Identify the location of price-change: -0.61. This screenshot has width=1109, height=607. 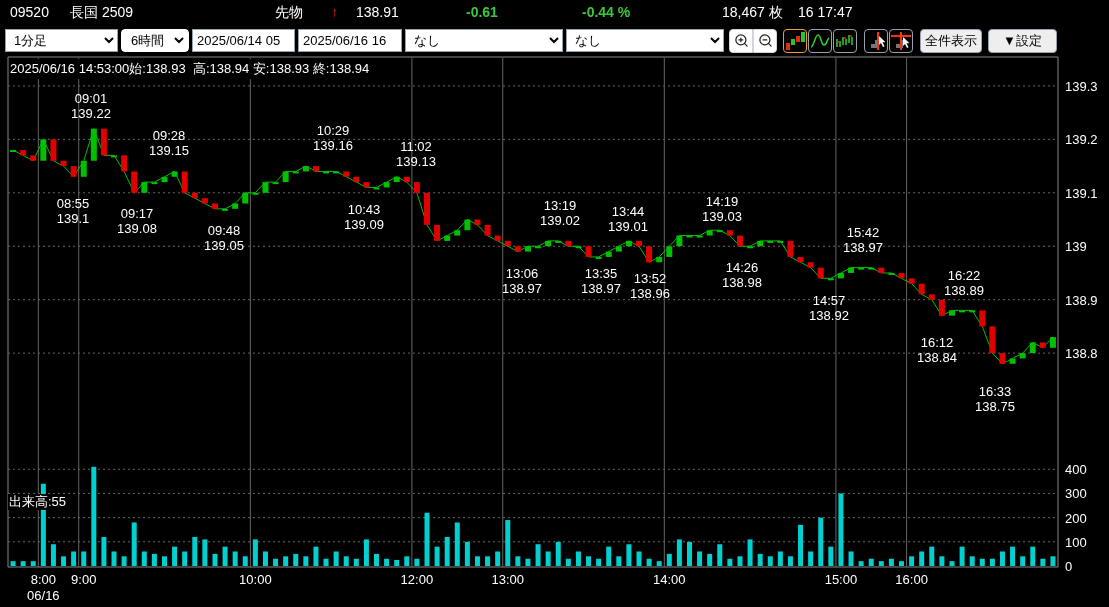
(482, 12).